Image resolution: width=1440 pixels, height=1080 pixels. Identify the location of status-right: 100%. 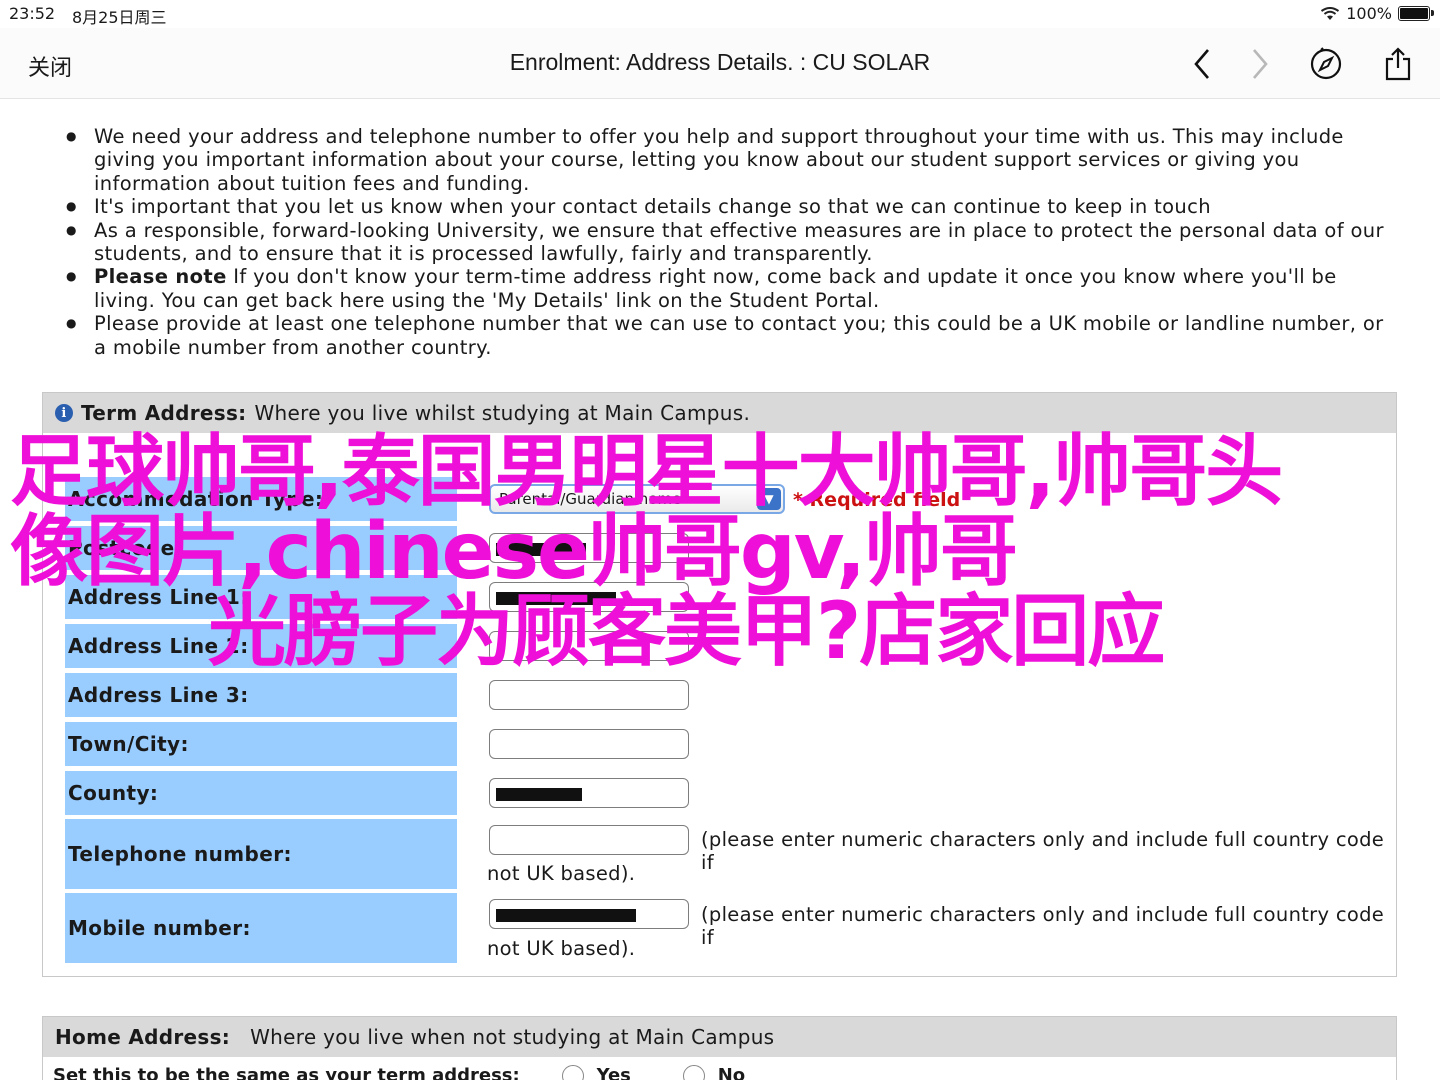
(1377, 13).